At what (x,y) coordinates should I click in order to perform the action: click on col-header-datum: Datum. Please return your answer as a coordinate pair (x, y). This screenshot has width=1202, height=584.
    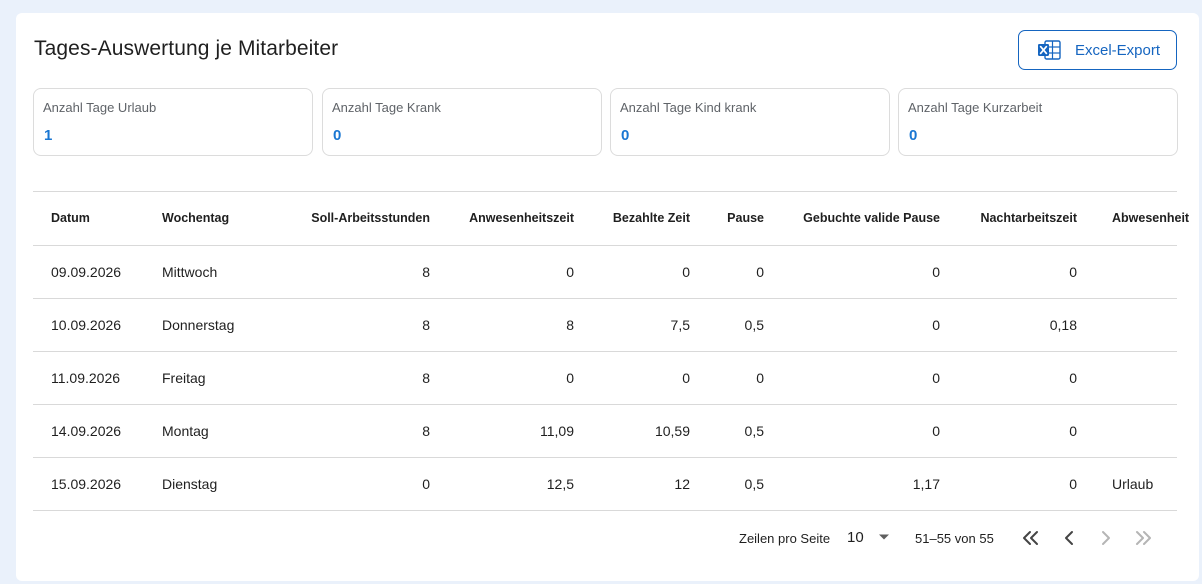
    Looking at the image, I should click on (97, 219).